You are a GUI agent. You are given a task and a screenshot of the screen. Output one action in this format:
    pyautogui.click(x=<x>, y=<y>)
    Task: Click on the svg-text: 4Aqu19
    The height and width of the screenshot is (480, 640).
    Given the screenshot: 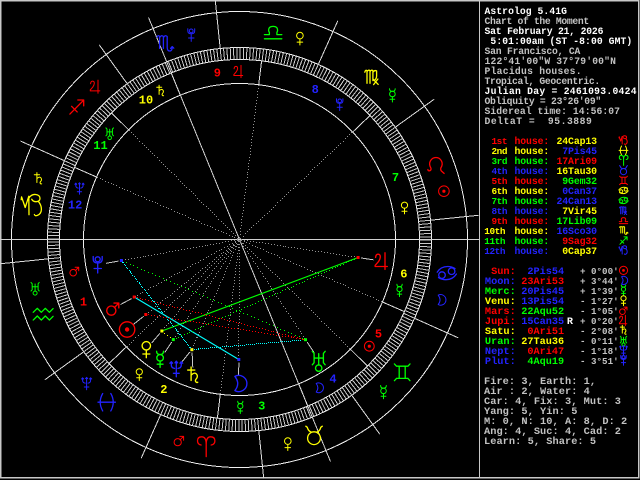 What is the action you would take?
    pyautogui.click(x=542, y=362)
    